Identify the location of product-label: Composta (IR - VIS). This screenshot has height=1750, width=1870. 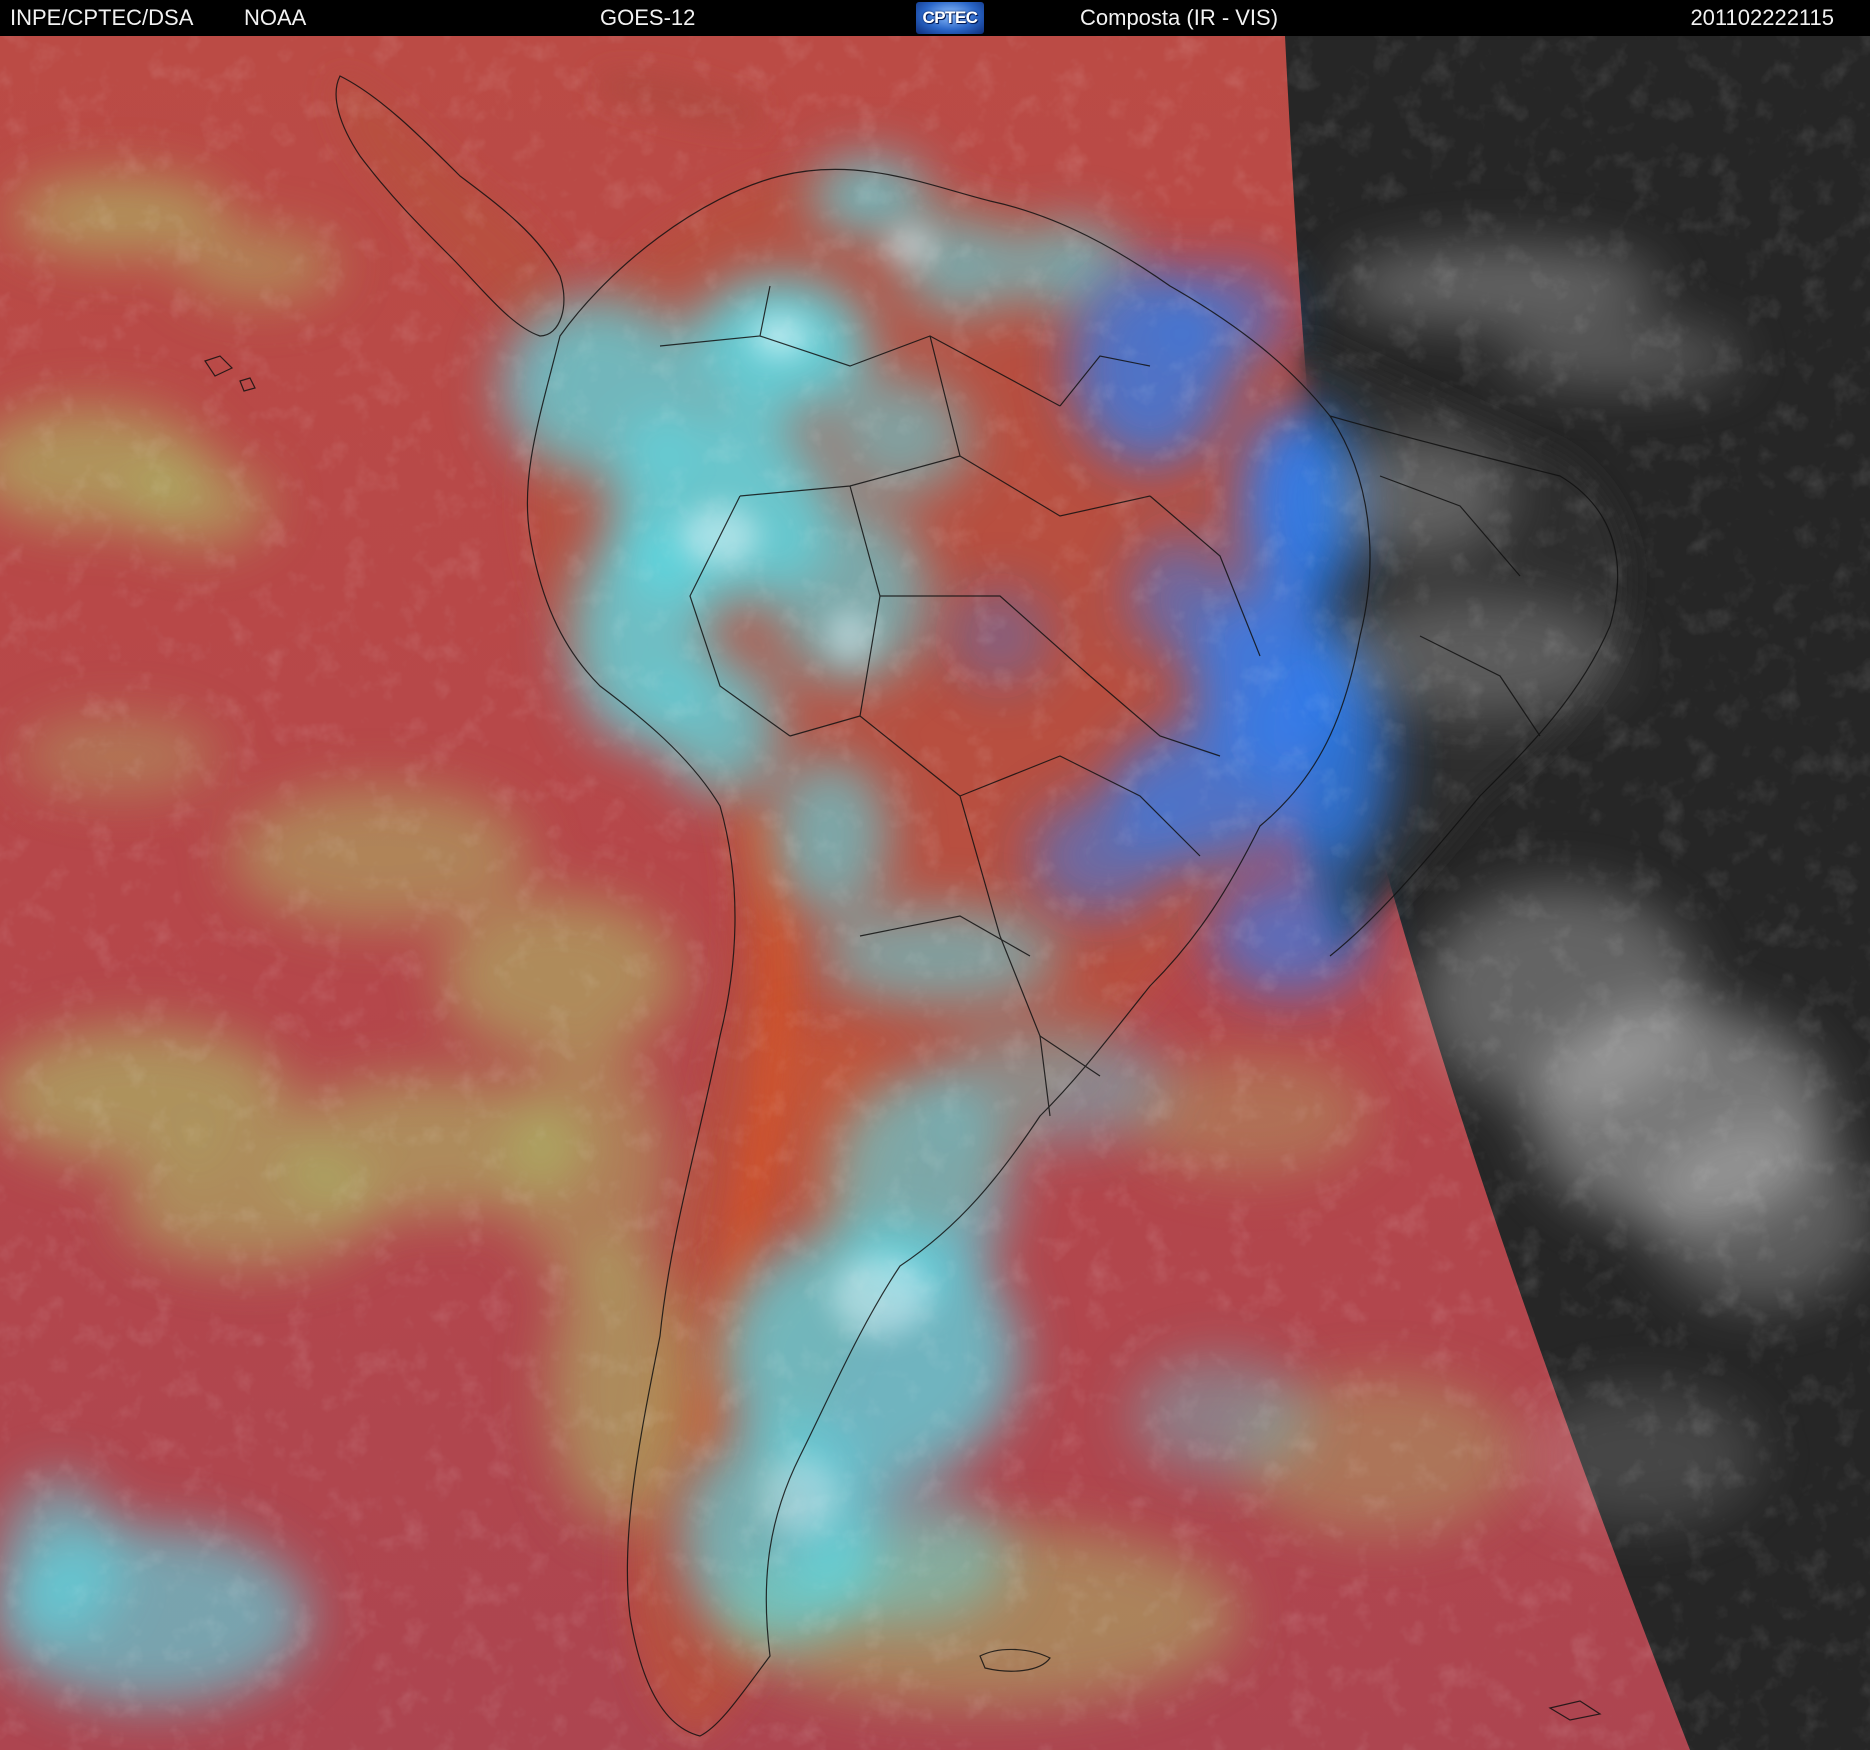
(1179, 17).